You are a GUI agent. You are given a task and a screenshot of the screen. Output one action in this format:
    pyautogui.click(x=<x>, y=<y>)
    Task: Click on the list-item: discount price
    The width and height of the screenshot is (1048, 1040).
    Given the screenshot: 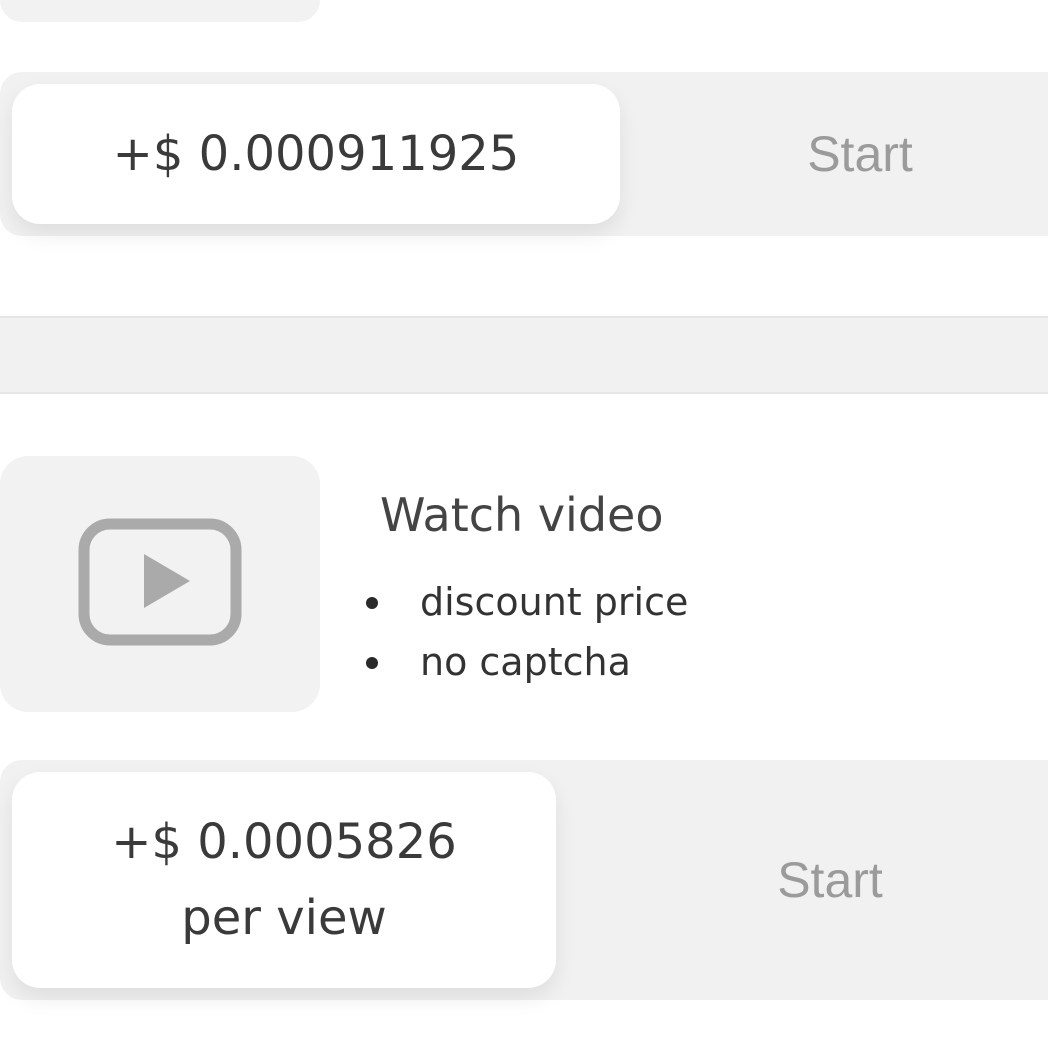 What is the action you would take?
    pyautogui.click(x=522, y=602)
    